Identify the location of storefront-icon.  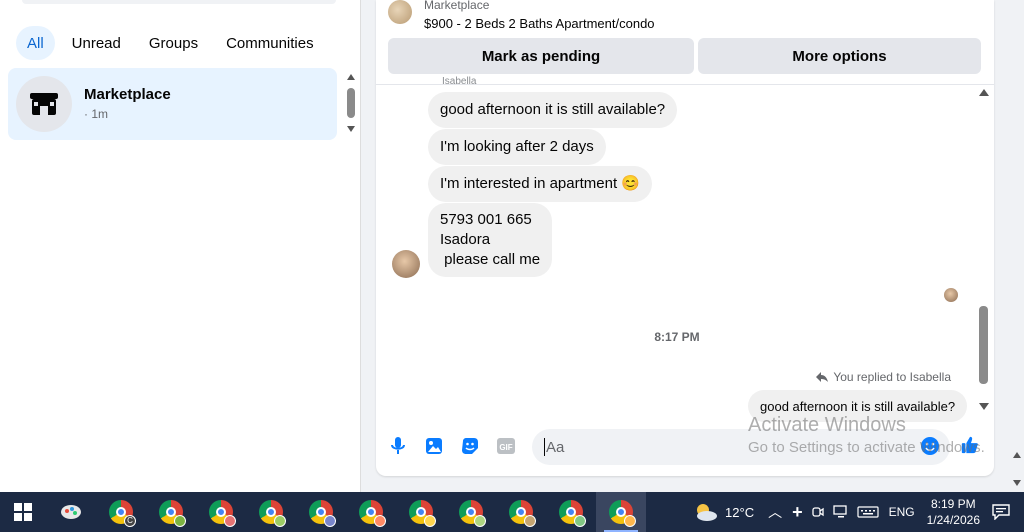
(44, 104).